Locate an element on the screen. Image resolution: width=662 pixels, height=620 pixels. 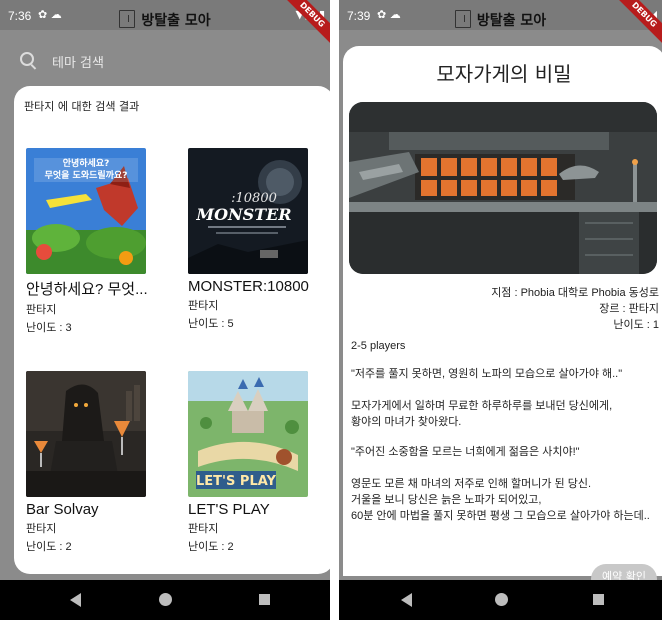
story-line: 황야의 마녀가 찾아왔다. is located at coordinates (406, 422).